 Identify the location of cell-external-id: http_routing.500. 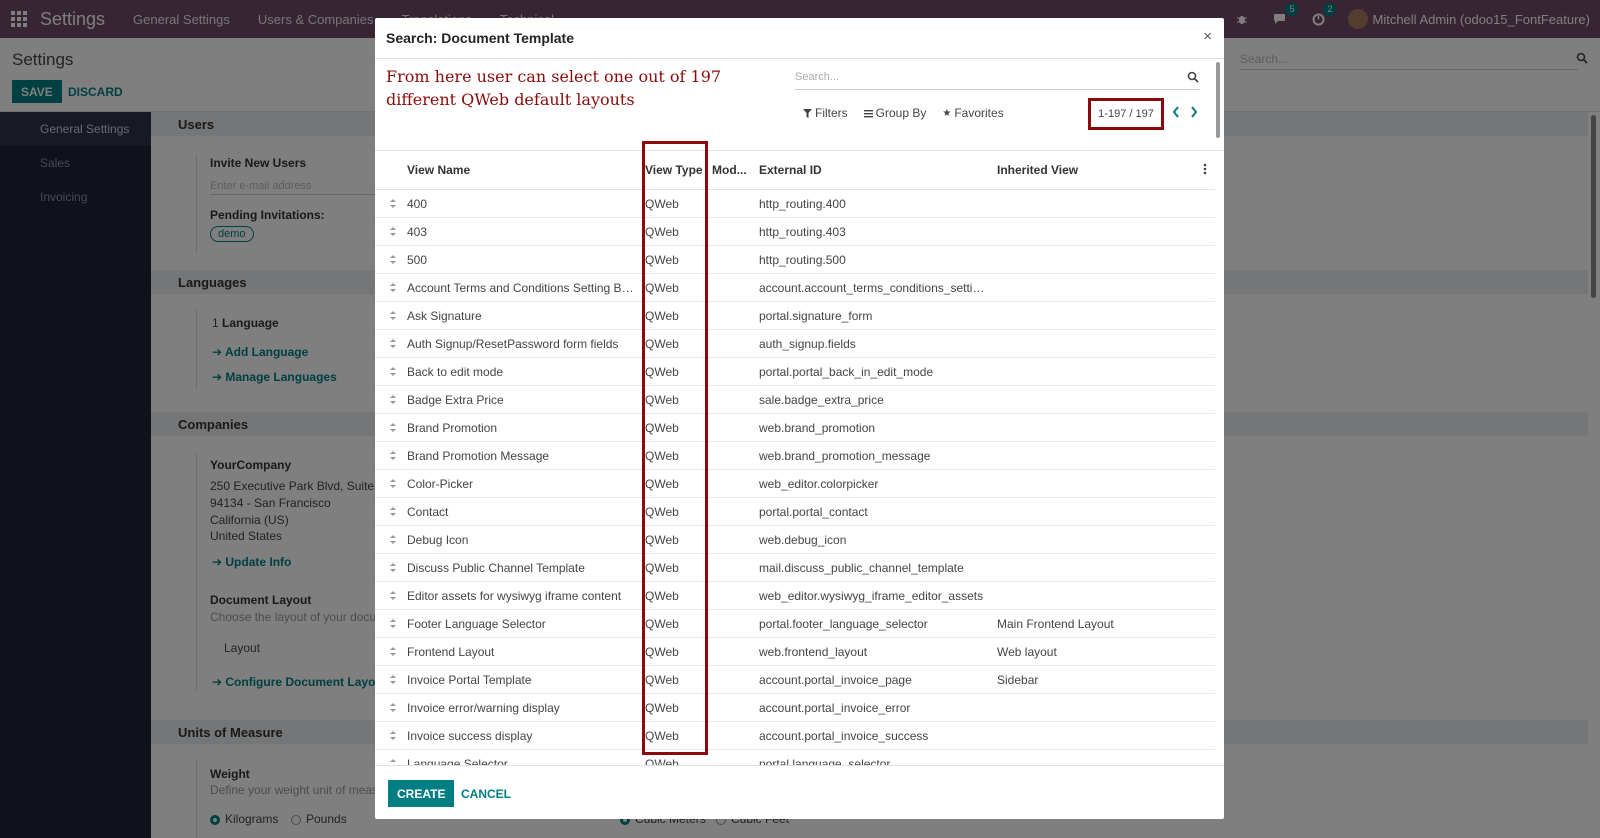
(802, 259).